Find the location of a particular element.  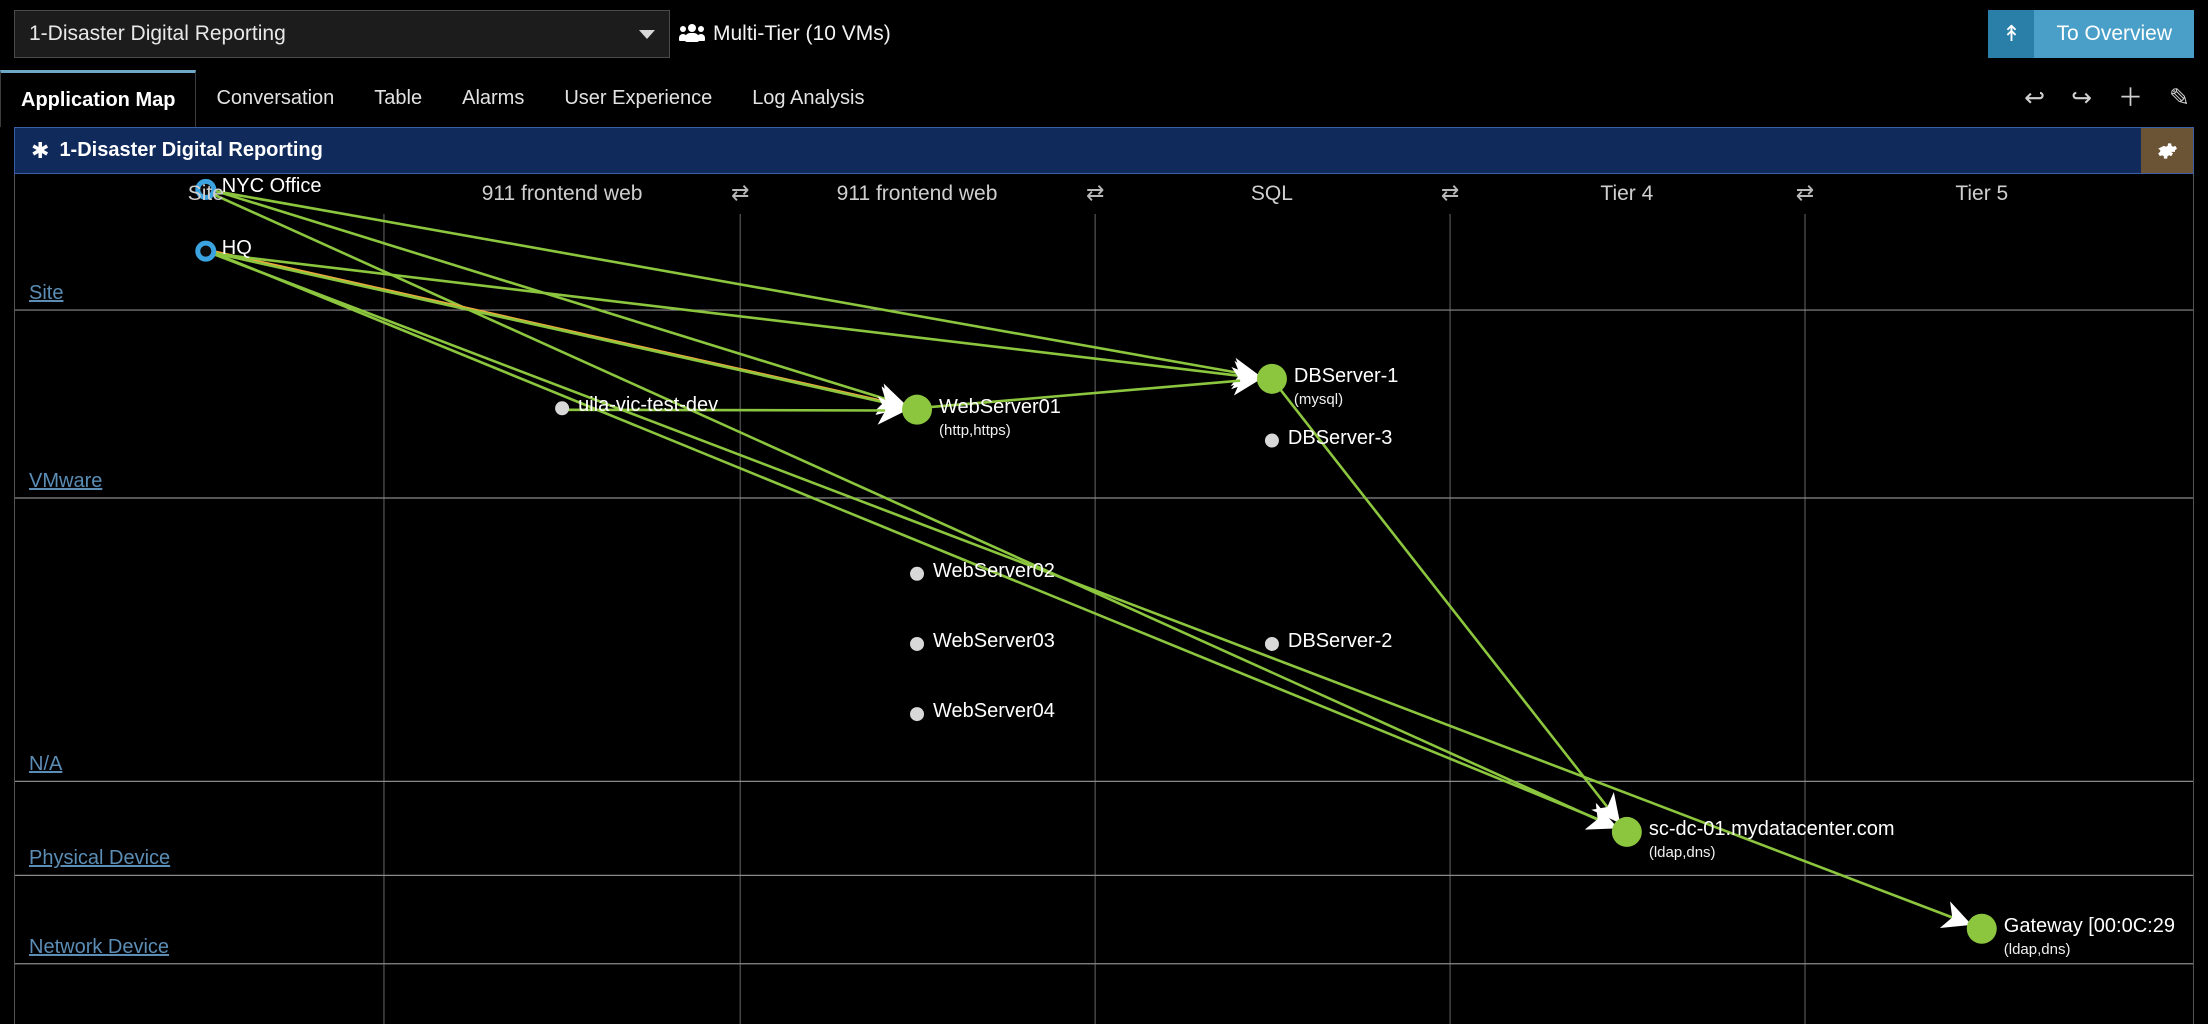

node-sublabel: (http,https) is located at coordinates (975, 430).